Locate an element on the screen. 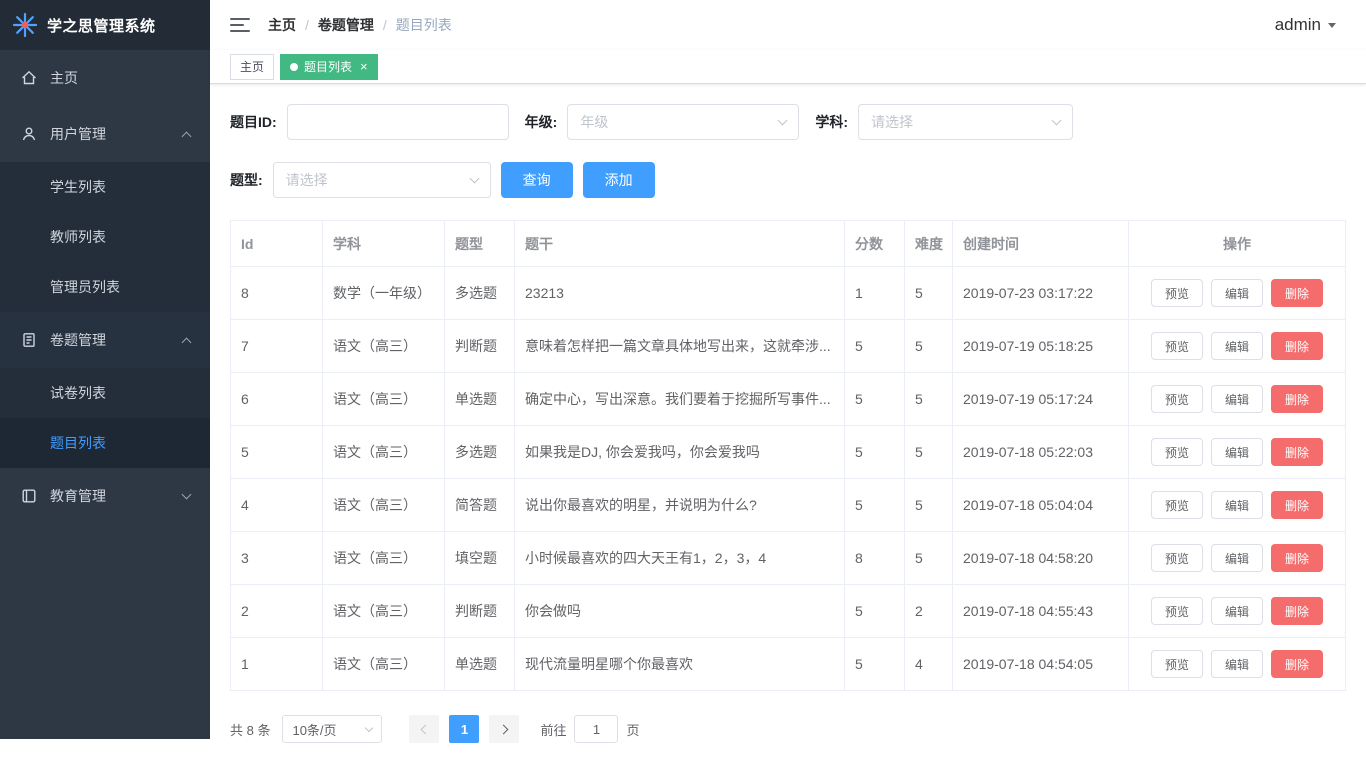 This screenshot has height=763, width=1366. col-score: 分数 is located at coordinates (874, 243).